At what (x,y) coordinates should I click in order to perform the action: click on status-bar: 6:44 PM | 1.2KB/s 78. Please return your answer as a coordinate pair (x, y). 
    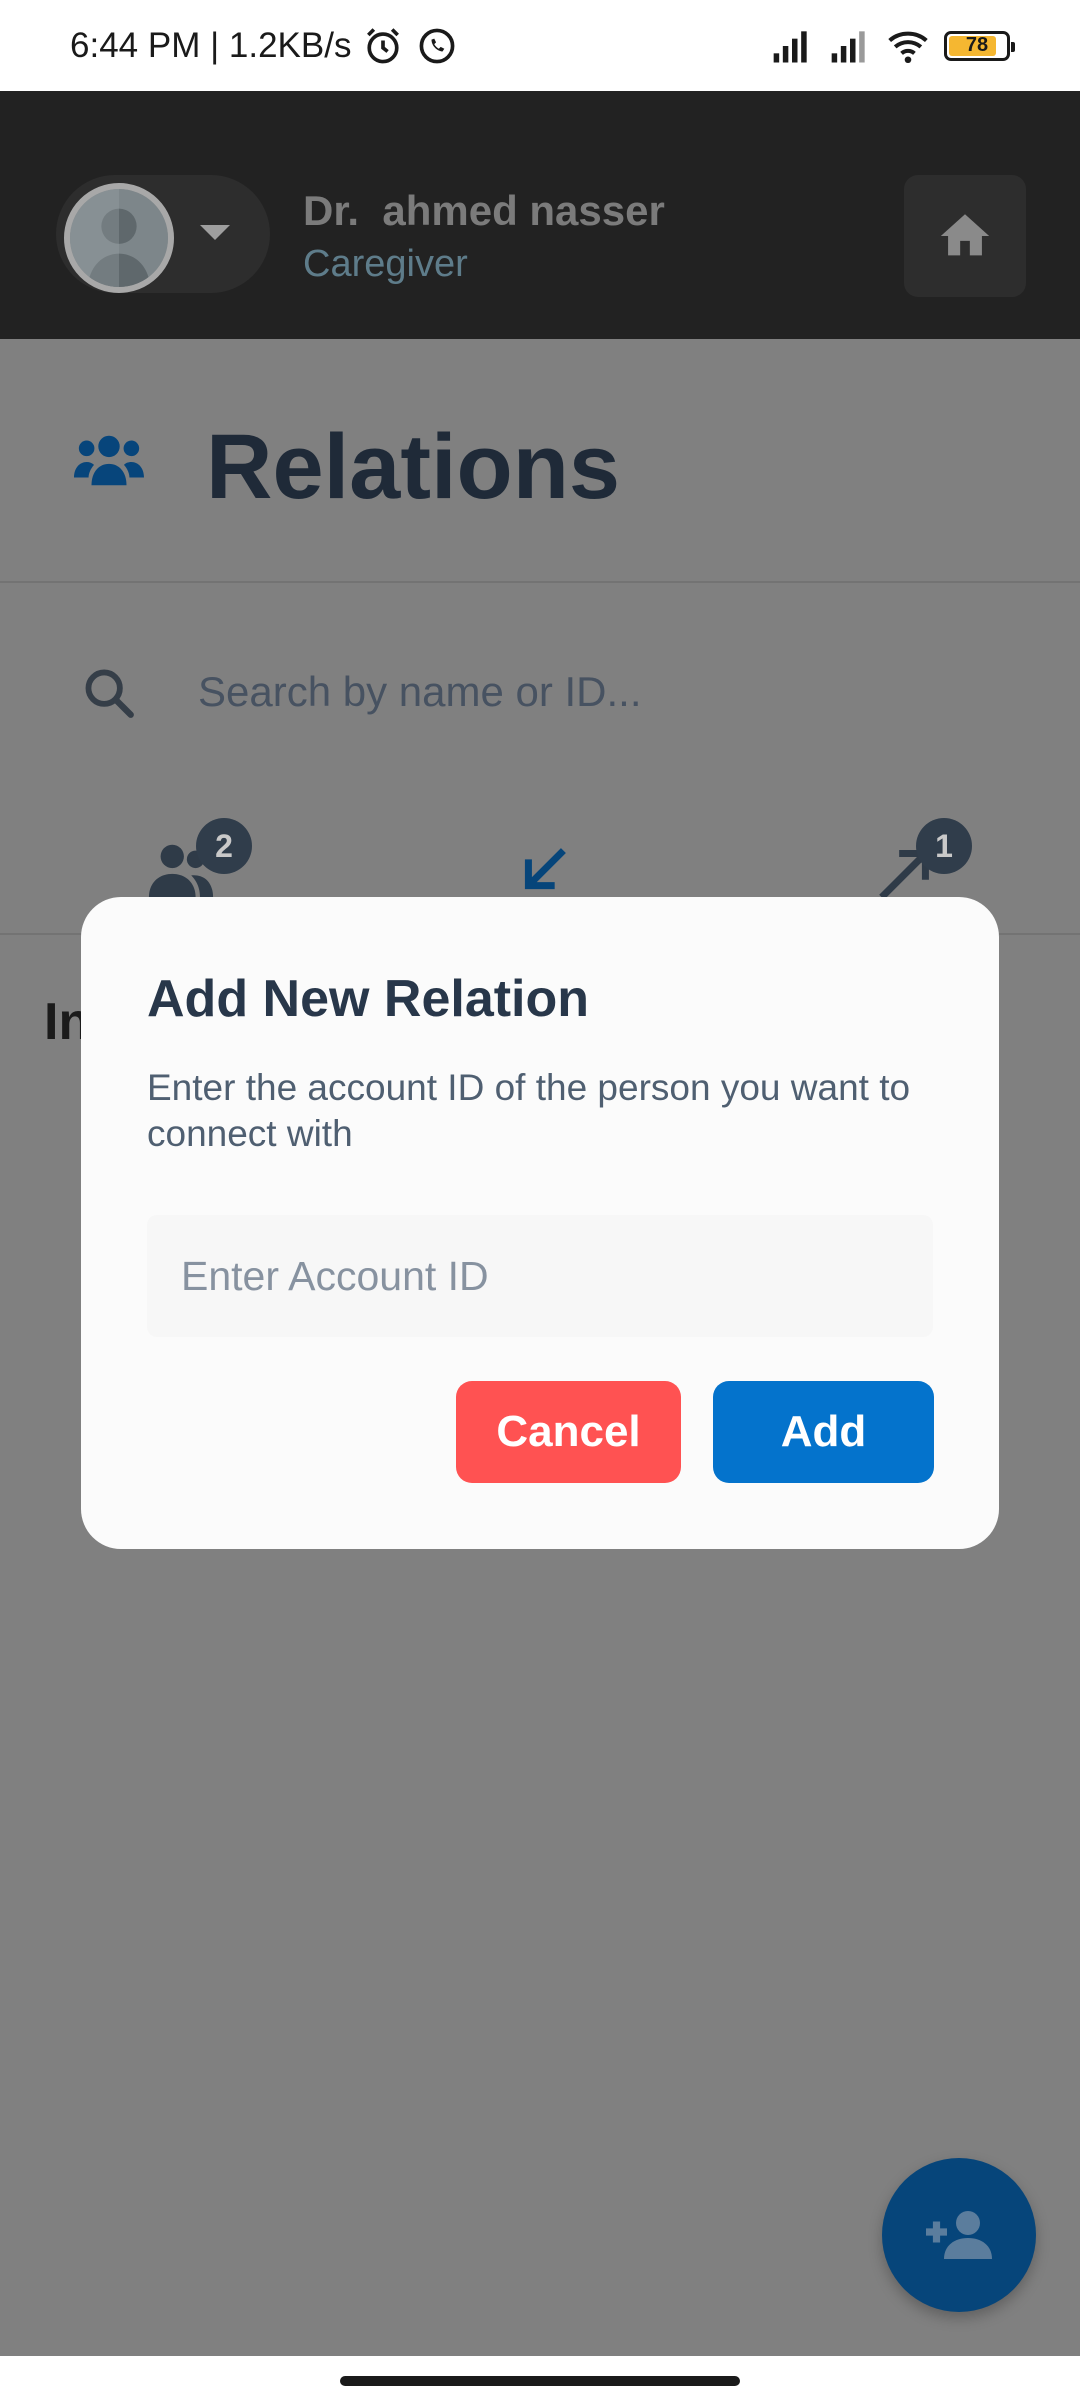
    Looking at the image, I should click on (540, 45).